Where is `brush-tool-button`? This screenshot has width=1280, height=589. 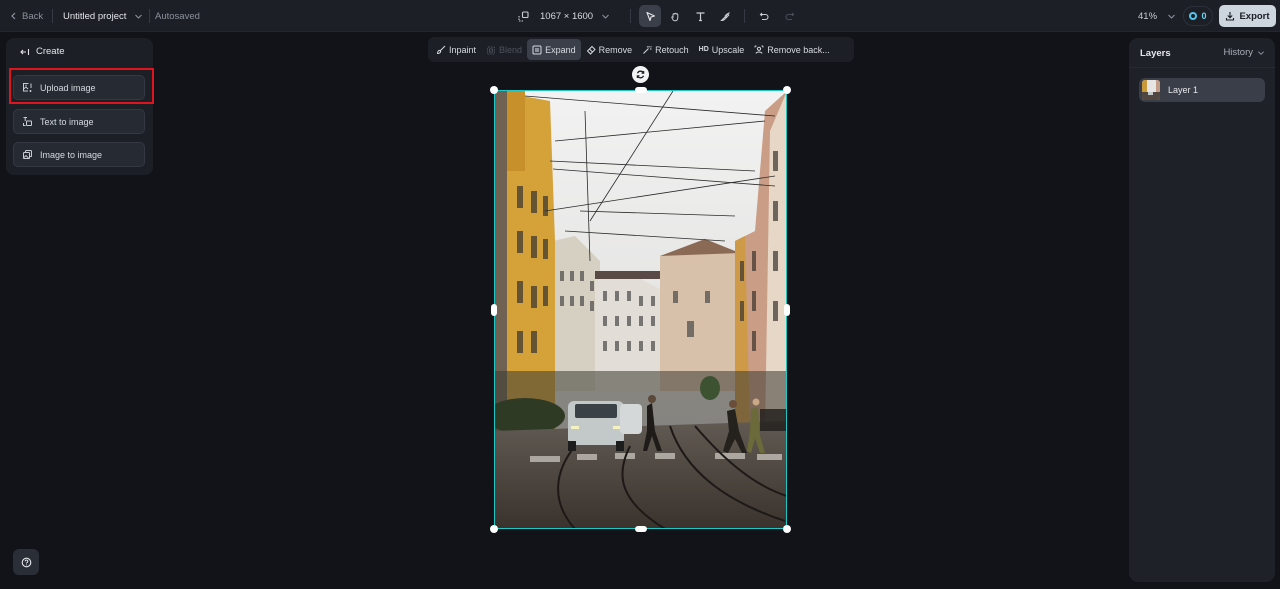 brush-tool-button is located at coordinates (725, 16).